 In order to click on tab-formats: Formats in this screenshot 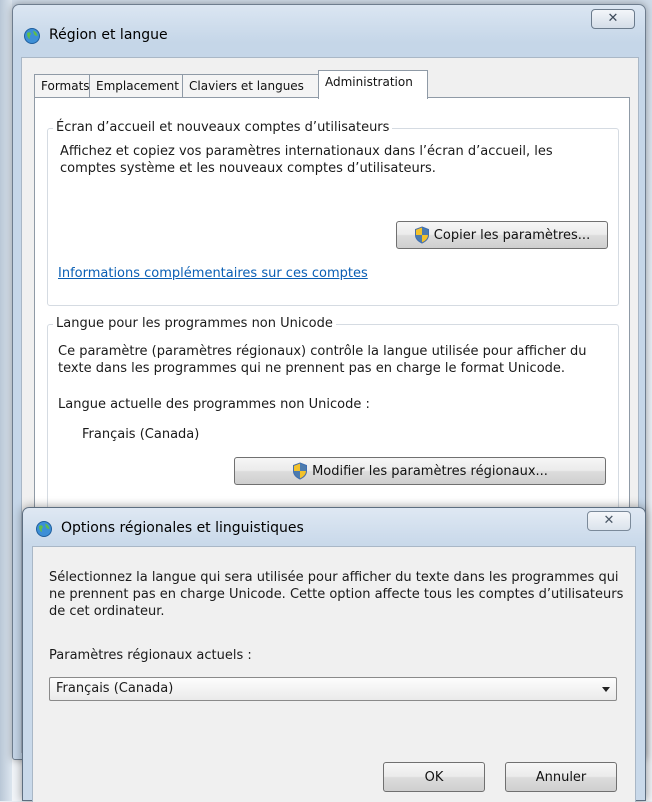, I will do `click(62, 86)`.